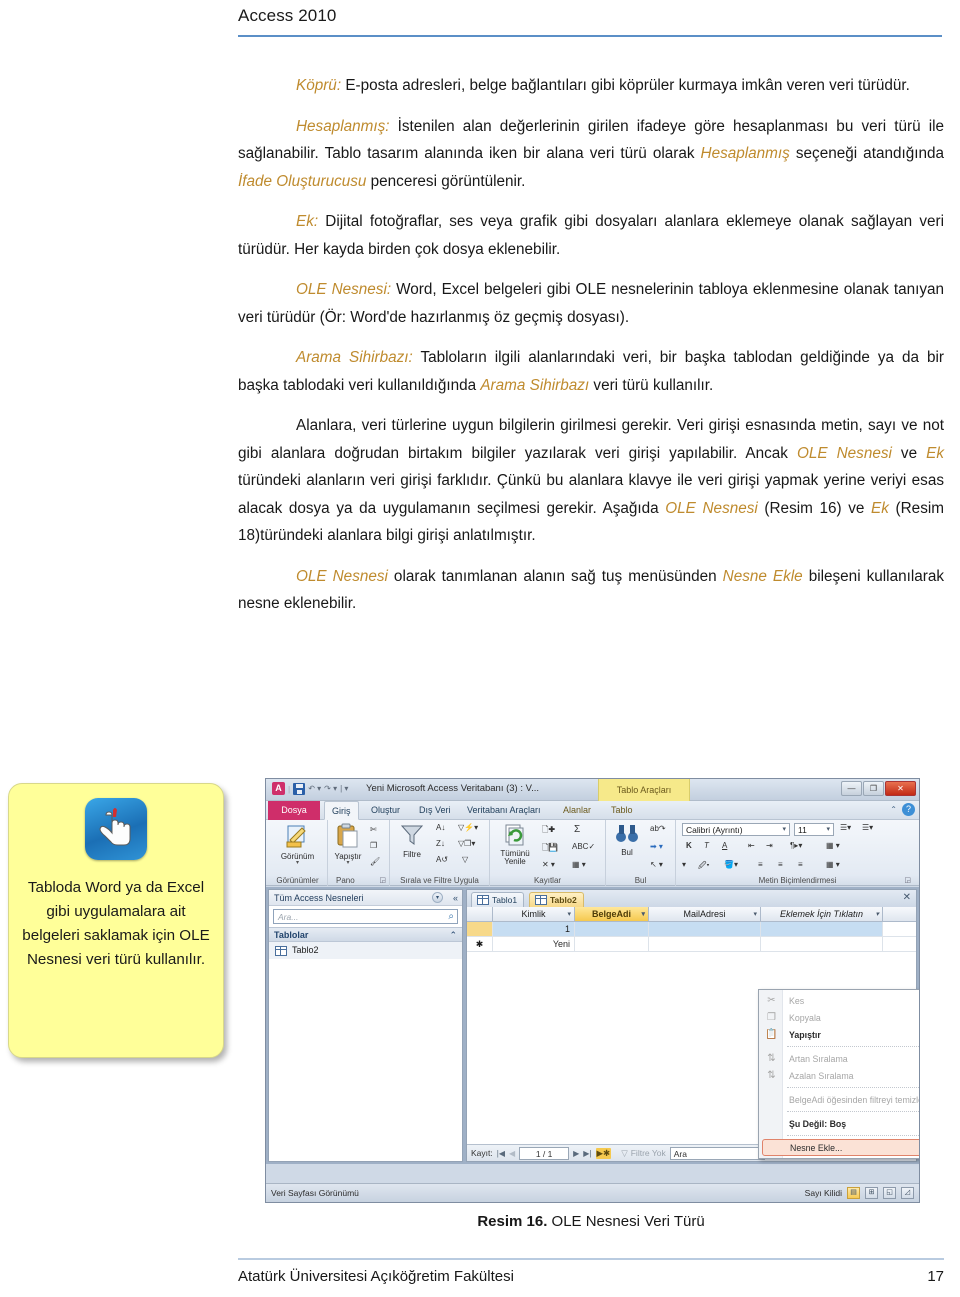 The height and width of the screenshot is (1297, 960). What do you see at coordinates (689, 845) in the screenshot?
I see `bold-icon: K` at bounding box center [689, 845].